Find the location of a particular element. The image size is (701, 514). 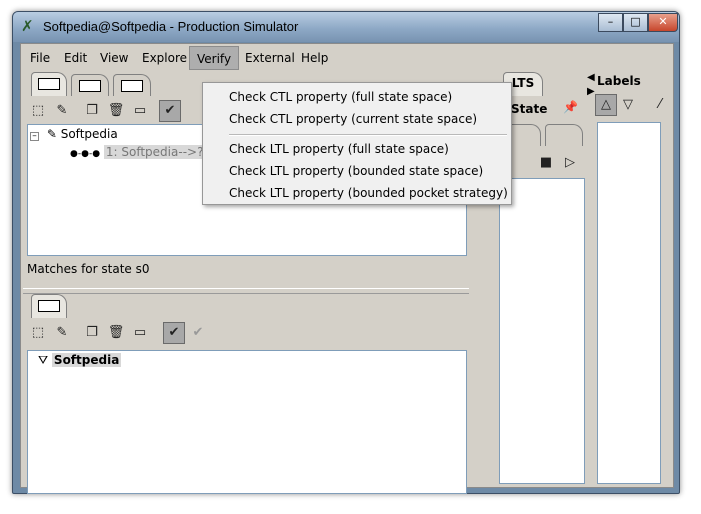

transition-tab-icon is located at coordinates (49, 306).